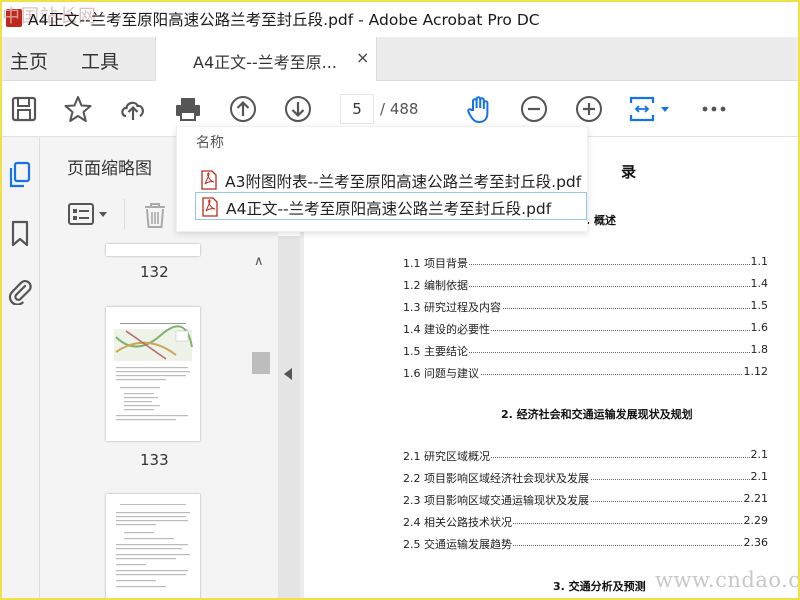 The image size is (800, 600). Describe the element at coordinates (585, 285) in the screenshot. I see `toc-entry: 1.2 编制依据 1.4` at that location.